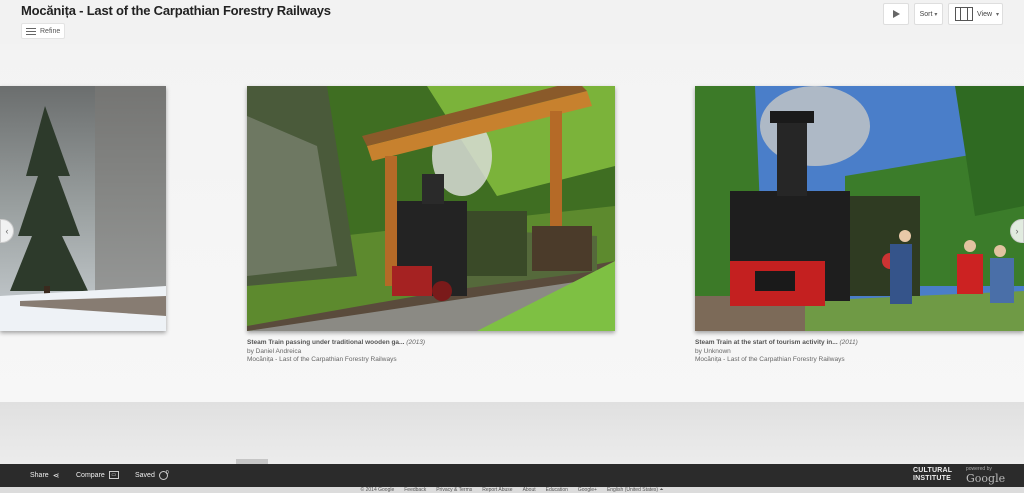 The image size is (1024, 493). What do you see at coordinates (415, 490) in the screenshot?
I see `footer-link-feedback: Feedback` at bounding box center [415, 490].